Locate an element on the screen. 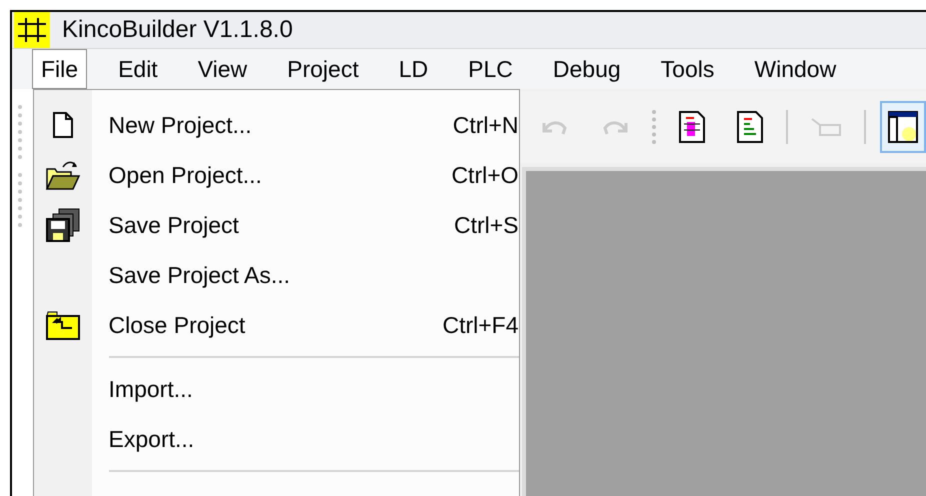 This screenshot has width=926, height=496. menu-option: Close Project Ctrl+F4 is located at coordinates (276, 325).